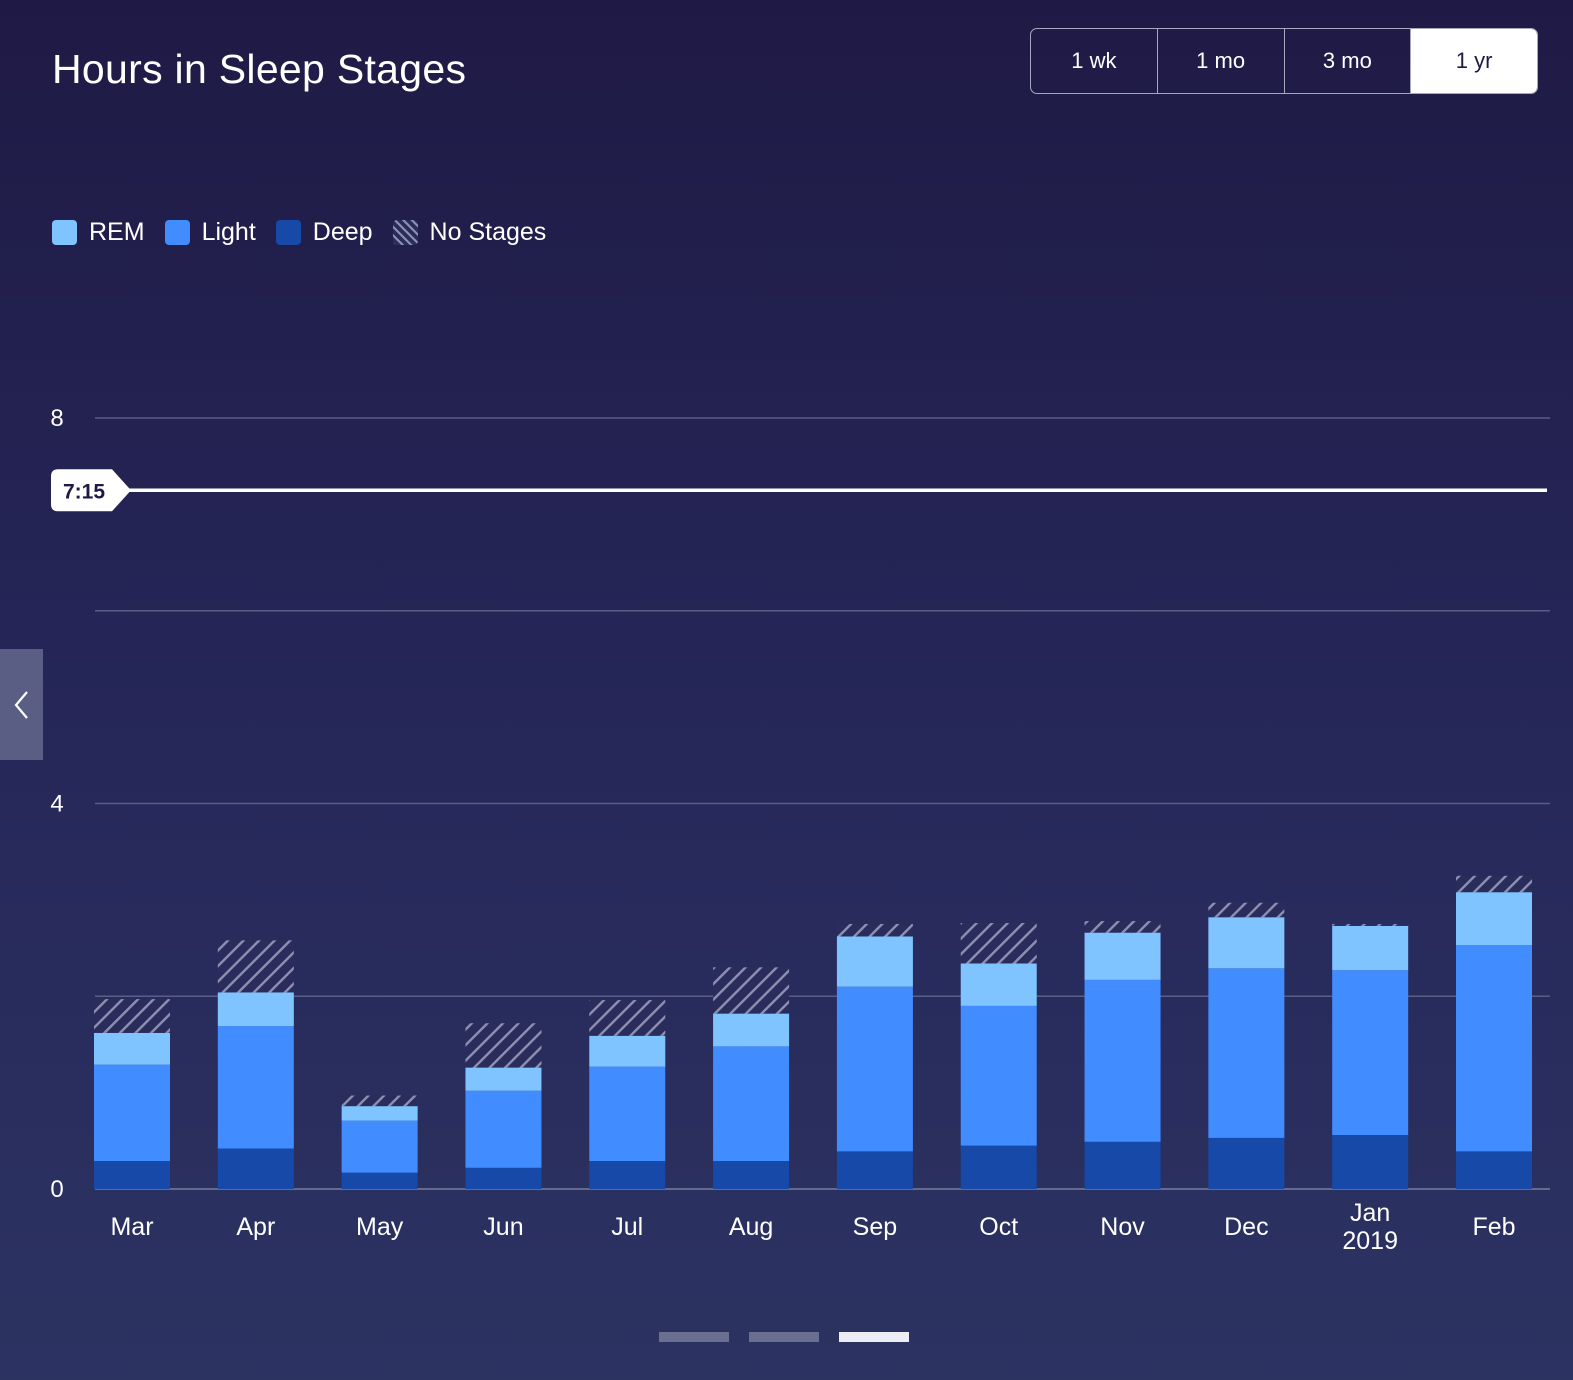  I want to click on x-tick-label: Aug, so click(751, 1227).